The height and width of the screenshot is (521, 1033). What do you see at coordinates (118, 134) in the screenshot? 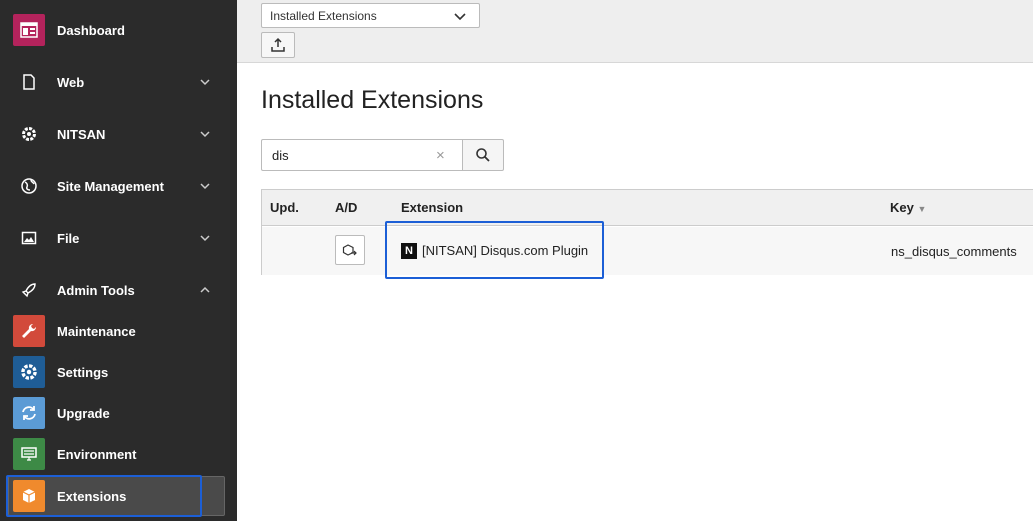
I see `sidebar-item-nitsan: NITSAN` at bounding box center [118, 134].